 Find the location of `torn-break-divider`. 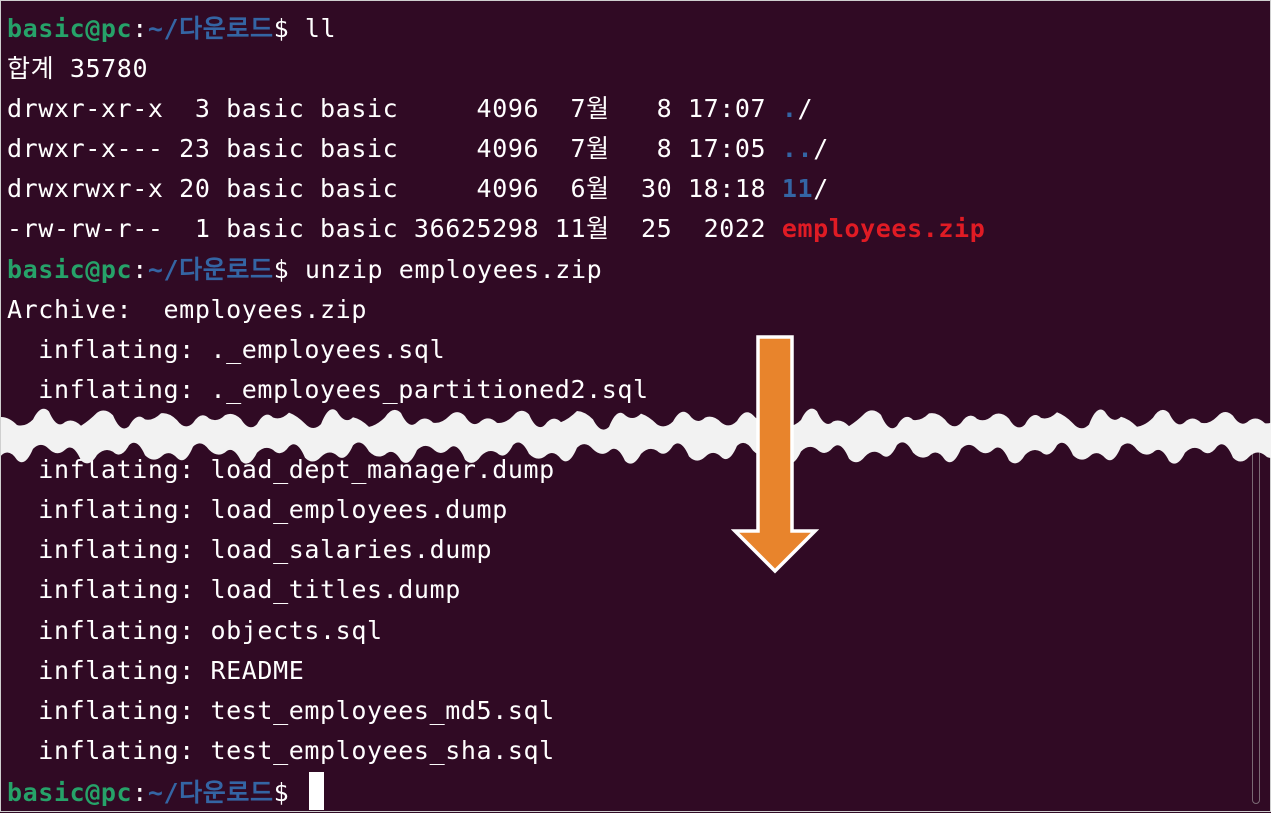

torn-break-divider is located at coordinates (636, 436).